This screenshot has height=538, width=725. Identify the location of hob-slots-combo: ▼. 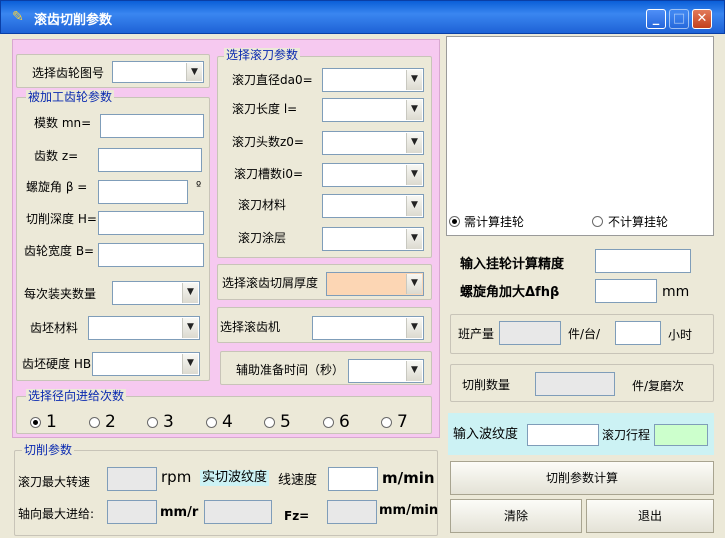
(373, 175).